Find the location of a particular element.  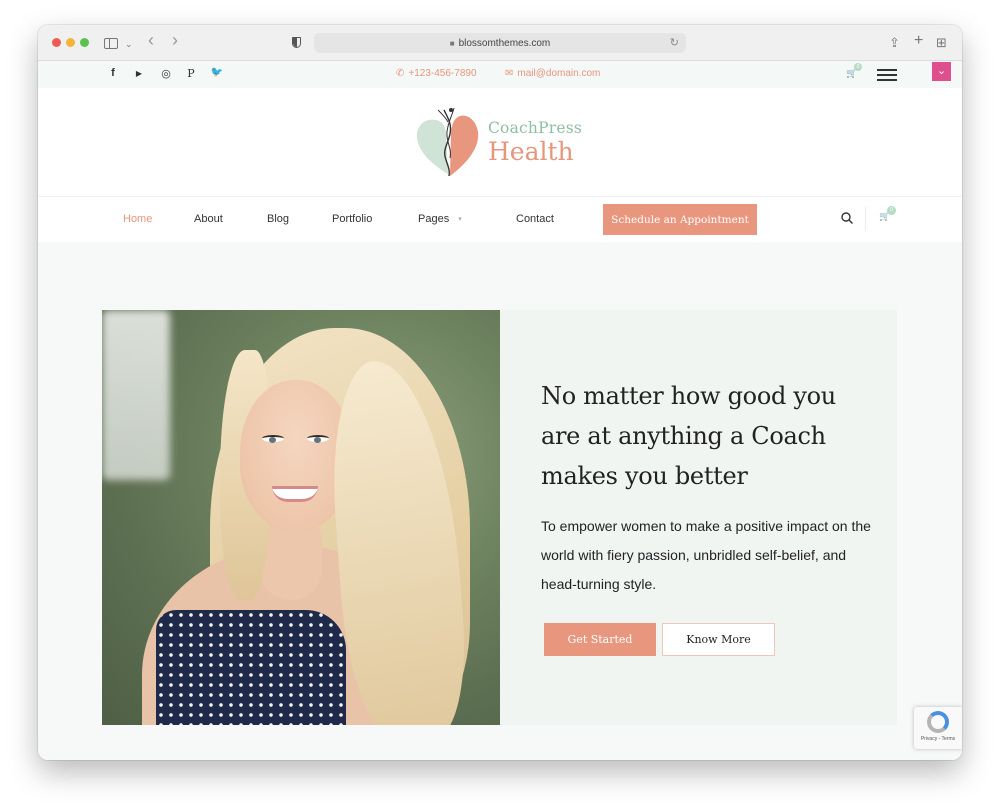

nav-item-pages-label: Pages is located at coordinates (434, 219).